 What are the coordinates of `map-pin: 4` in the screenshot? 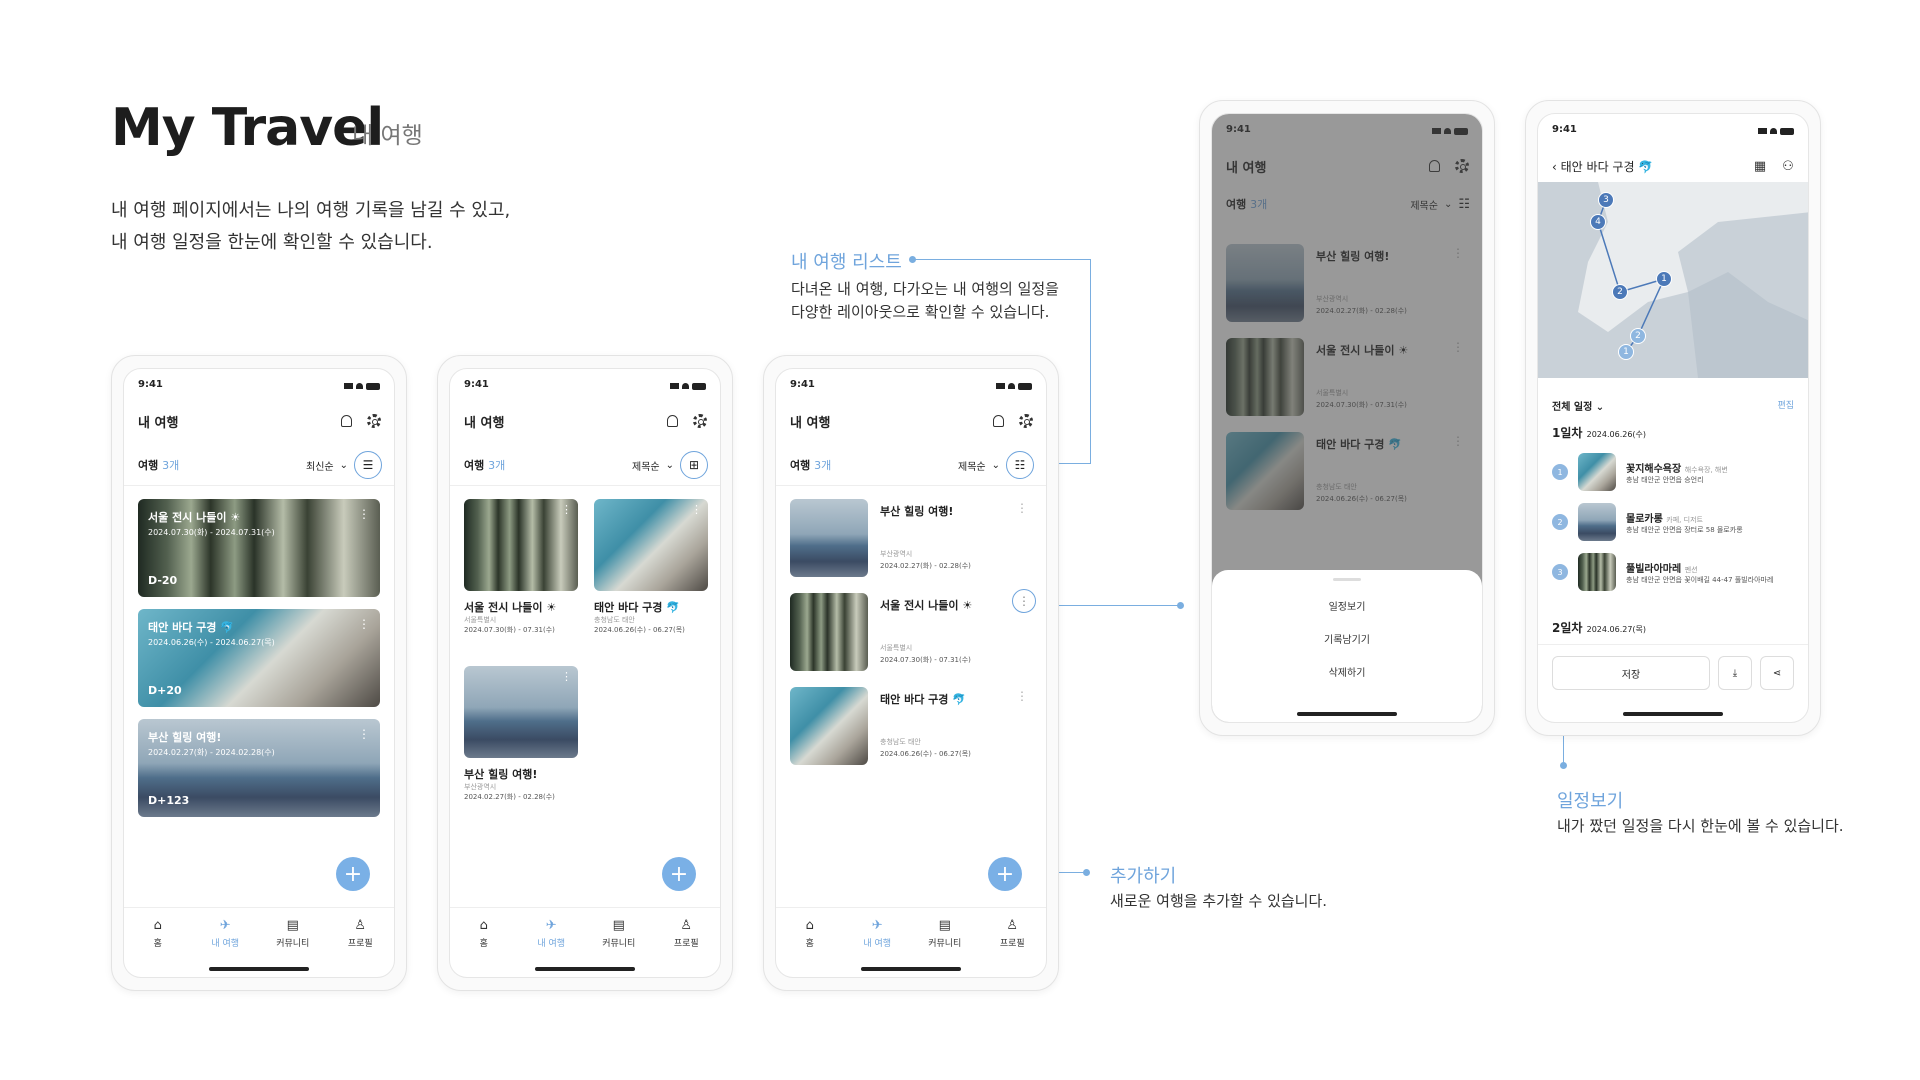 It's located at (1598, 222).